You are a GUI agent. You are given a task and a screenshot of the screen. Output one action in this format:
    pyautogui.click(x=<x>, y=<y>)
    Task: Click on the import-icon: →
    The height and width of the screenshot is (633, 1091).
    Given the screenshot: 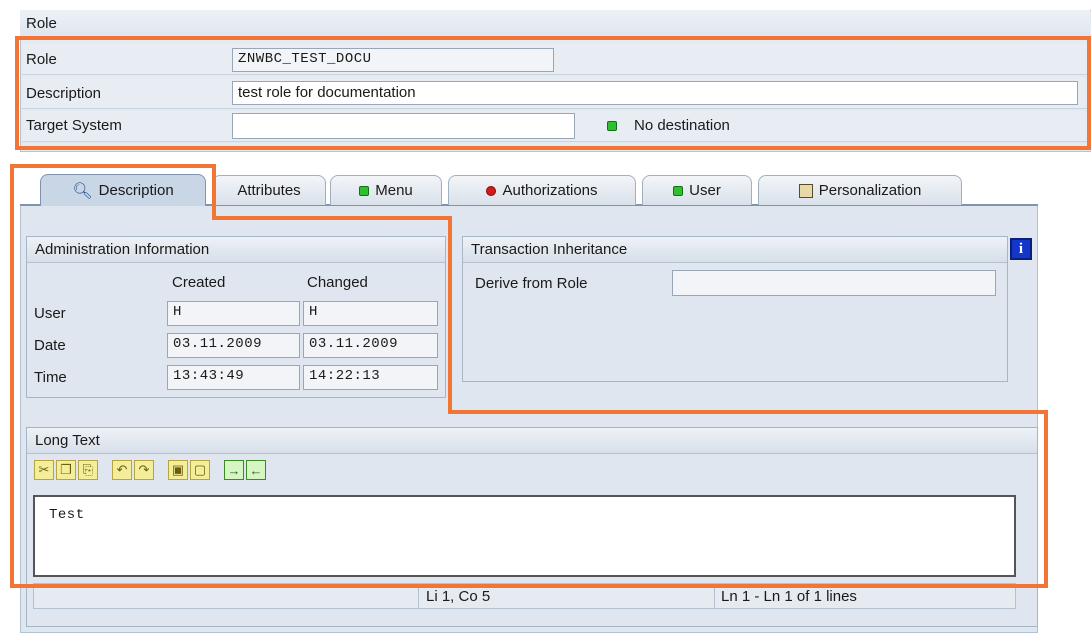 What is the action you would take?
    pyautogui.click(x=234, y=470)
    